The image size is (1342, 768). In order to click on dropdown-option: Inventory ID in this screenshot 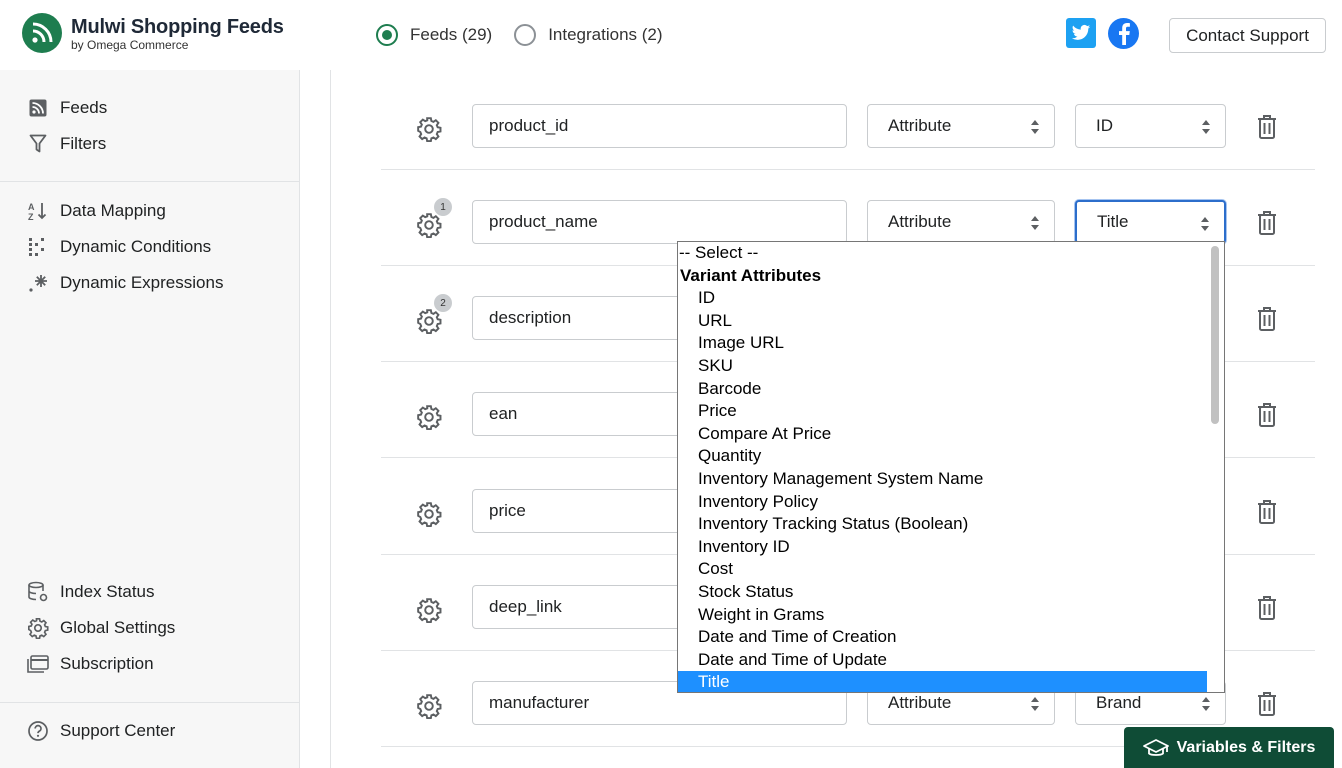, I will do `click(951, 547)`.